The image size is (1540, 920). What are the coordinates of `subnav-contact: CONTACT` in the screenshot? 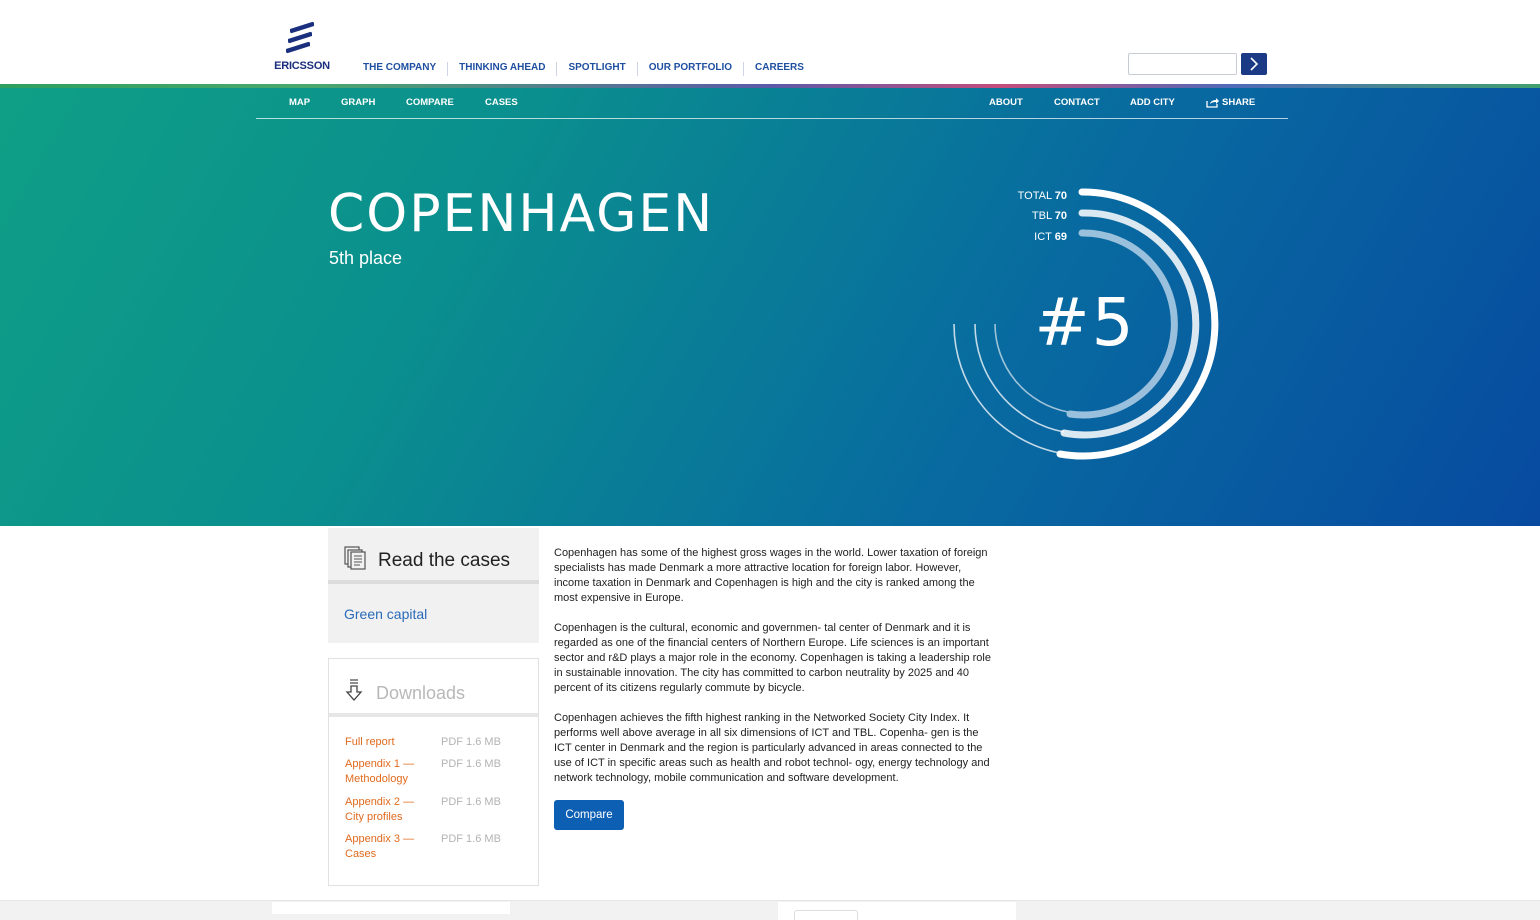 It's located at (1077, 102).